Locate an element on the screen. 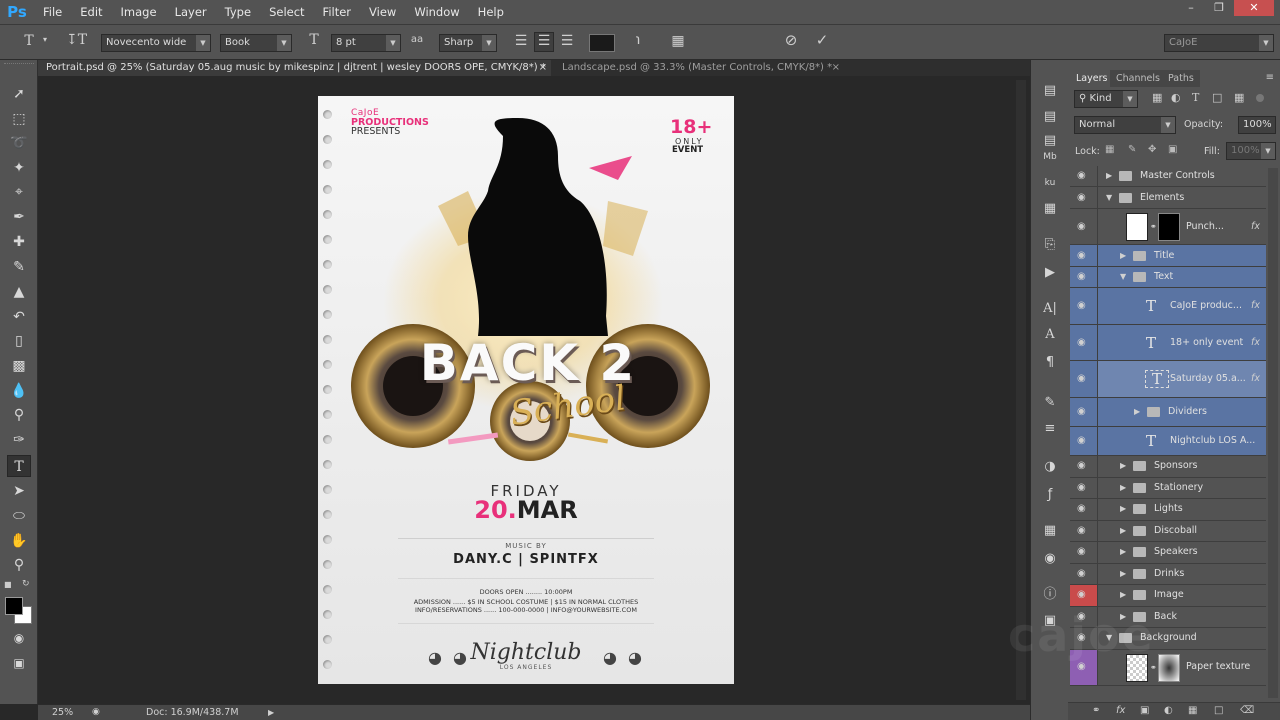 This screenshot has width=1280, height=720. brush-tool-icon: ✎ is located at coordinates (19, 267).